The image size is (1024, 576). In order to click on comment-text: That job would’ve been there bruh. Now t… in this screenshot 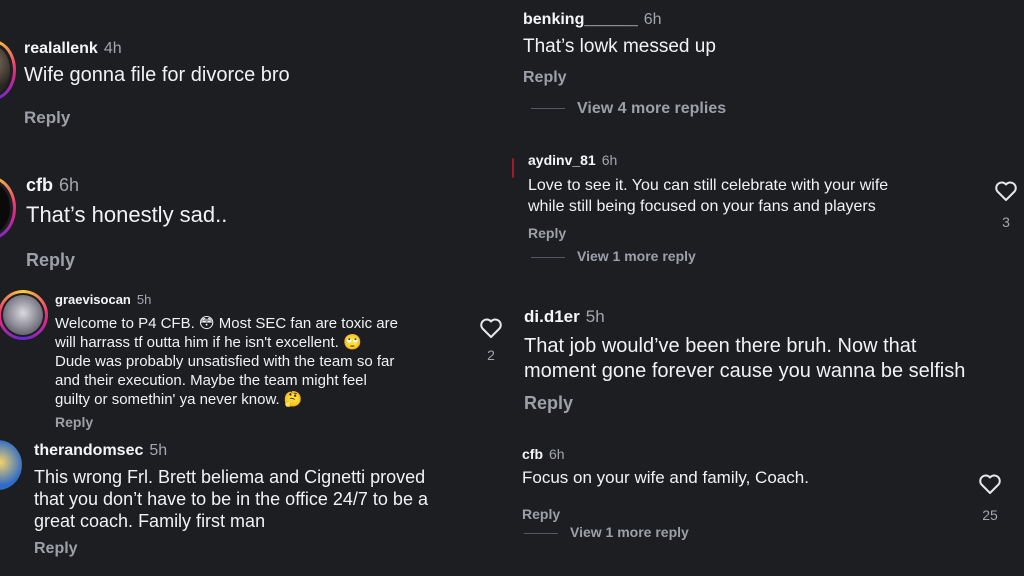, I will do `click(745, 358)`.